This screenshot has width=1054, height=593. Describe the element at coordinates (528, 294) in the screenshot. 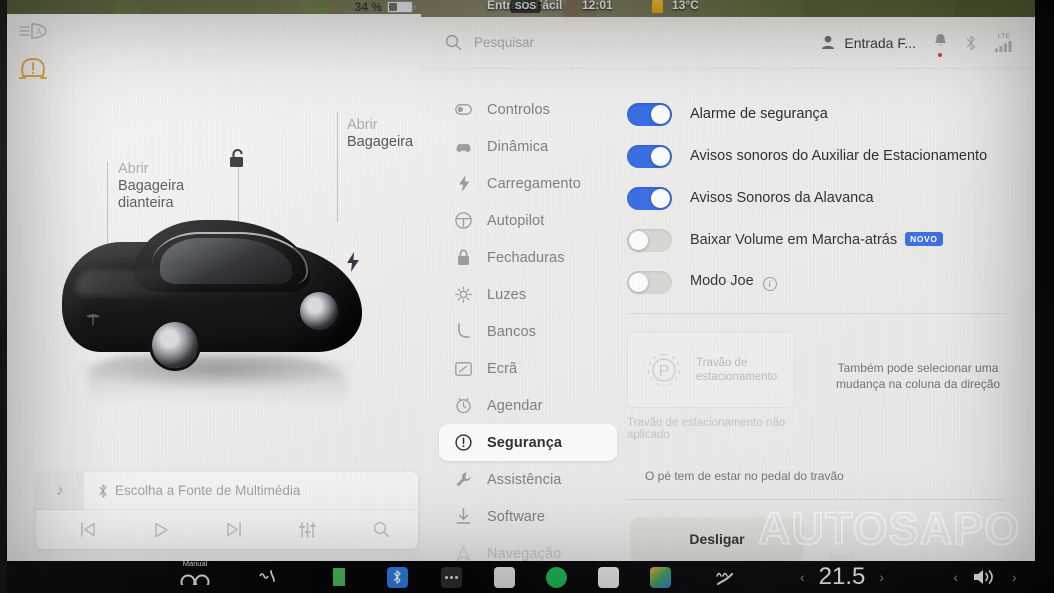

I see `sidebar-item-luzes: Luzes` at that location.